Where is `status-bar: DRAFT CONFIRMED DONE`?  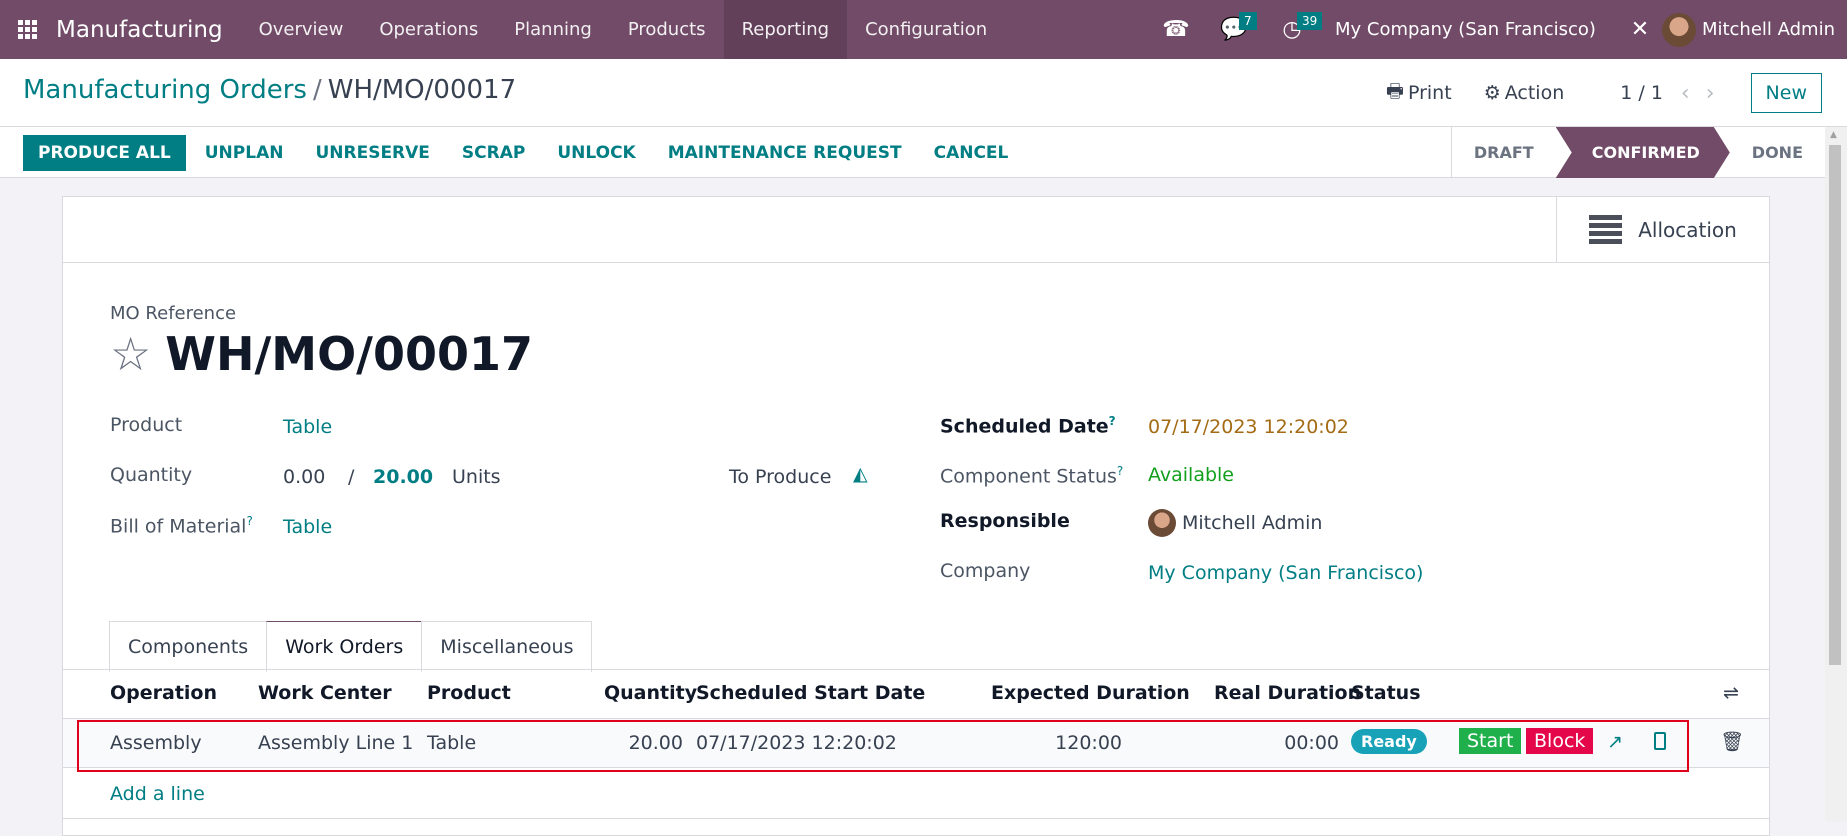
status-bar: DRAFT CONFIRMED DONE is located at coordinates (1637, 152).